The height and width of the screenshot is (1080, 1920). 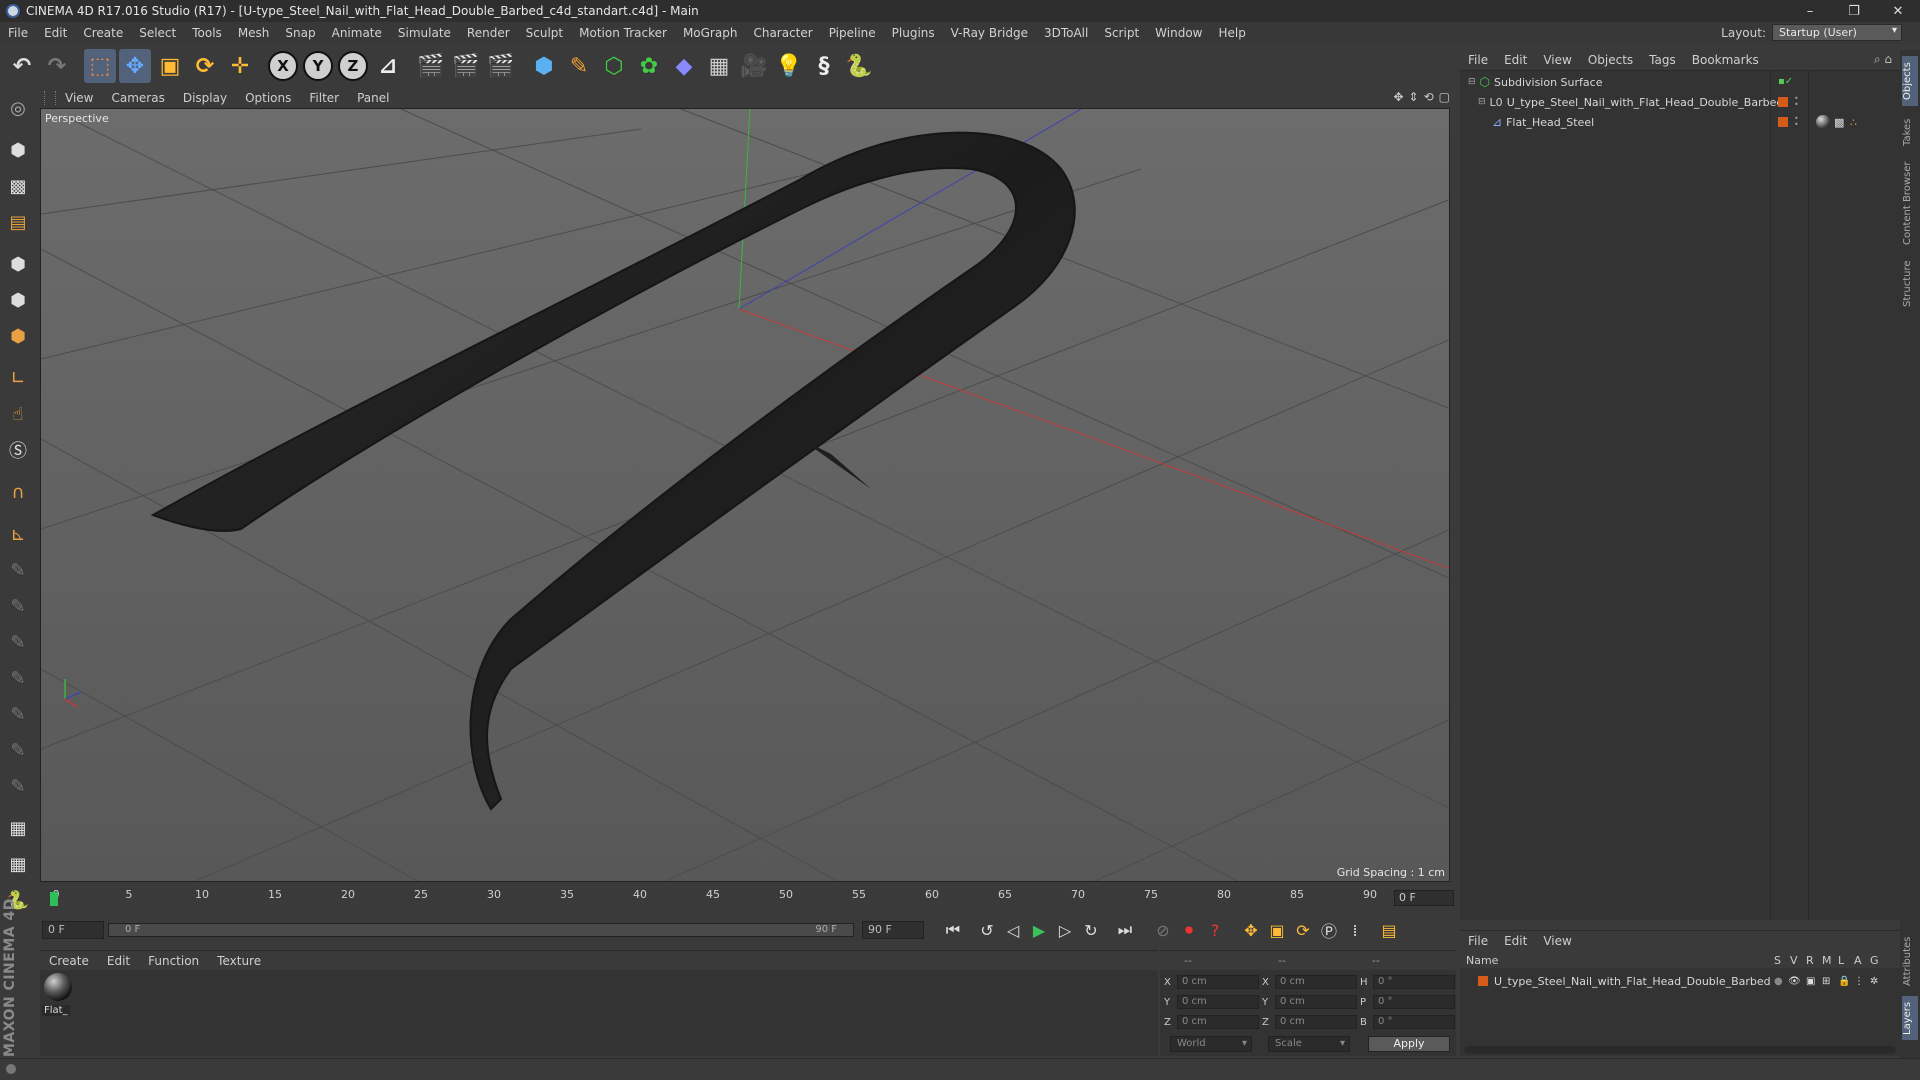 I want to click on grid-snap-button: ▦, so click(x=18, y=864).